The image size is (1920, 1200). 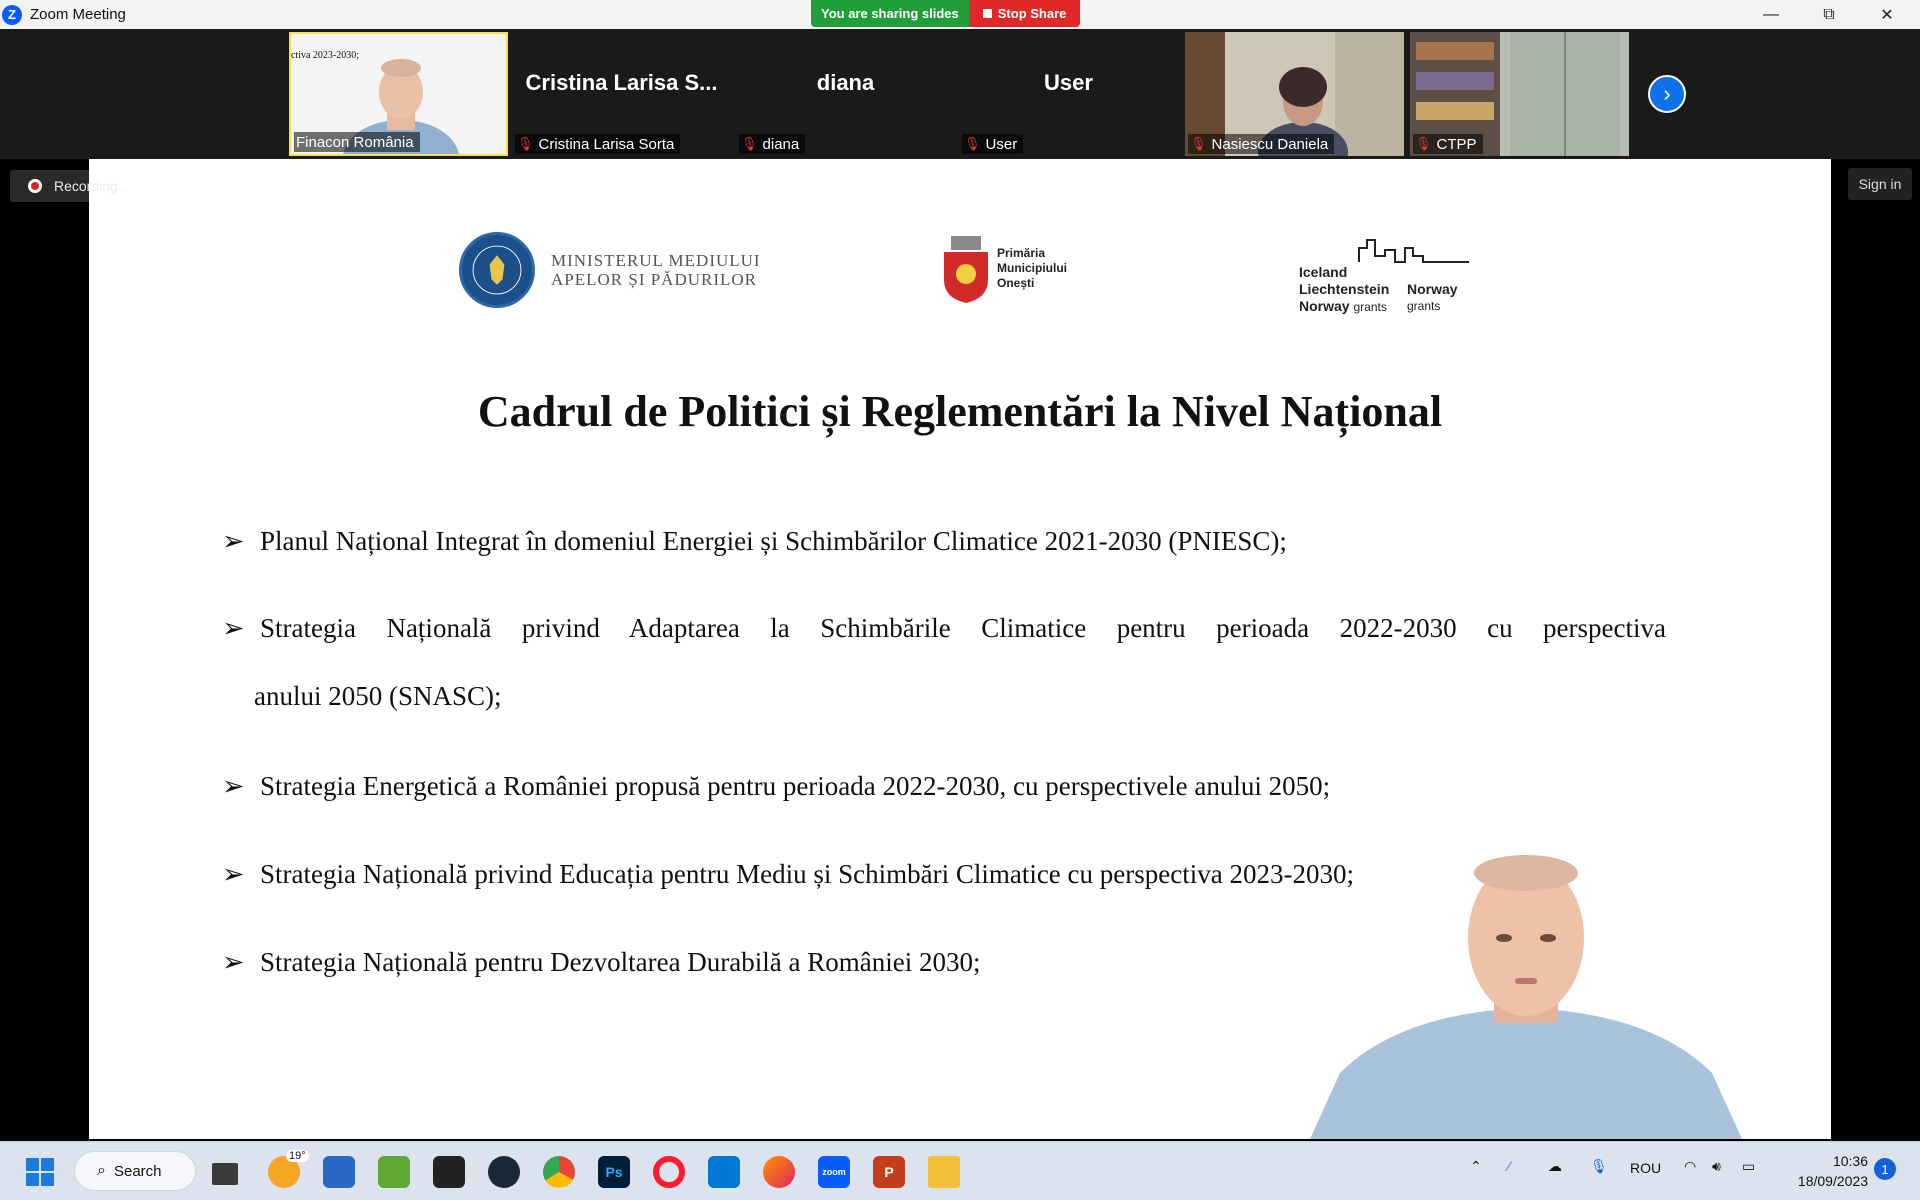 What do you see at coordinates (1432, 289) in the screenshot?
I see `norway-label: Norway` at bounding box center [1432, 289].